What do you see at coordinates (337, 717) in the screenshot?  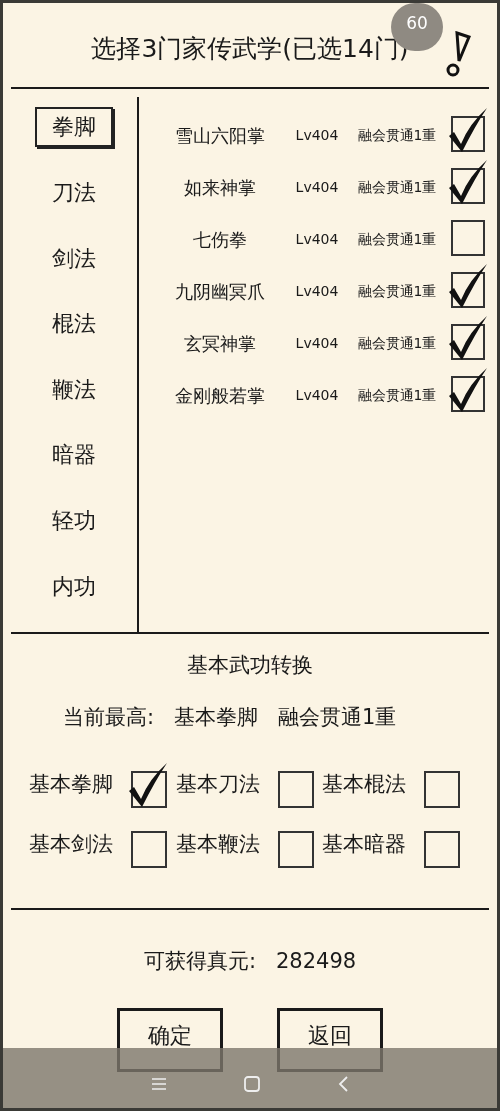 I see `current-rank: 融会贯通1重` at bounding box center [337, 717].